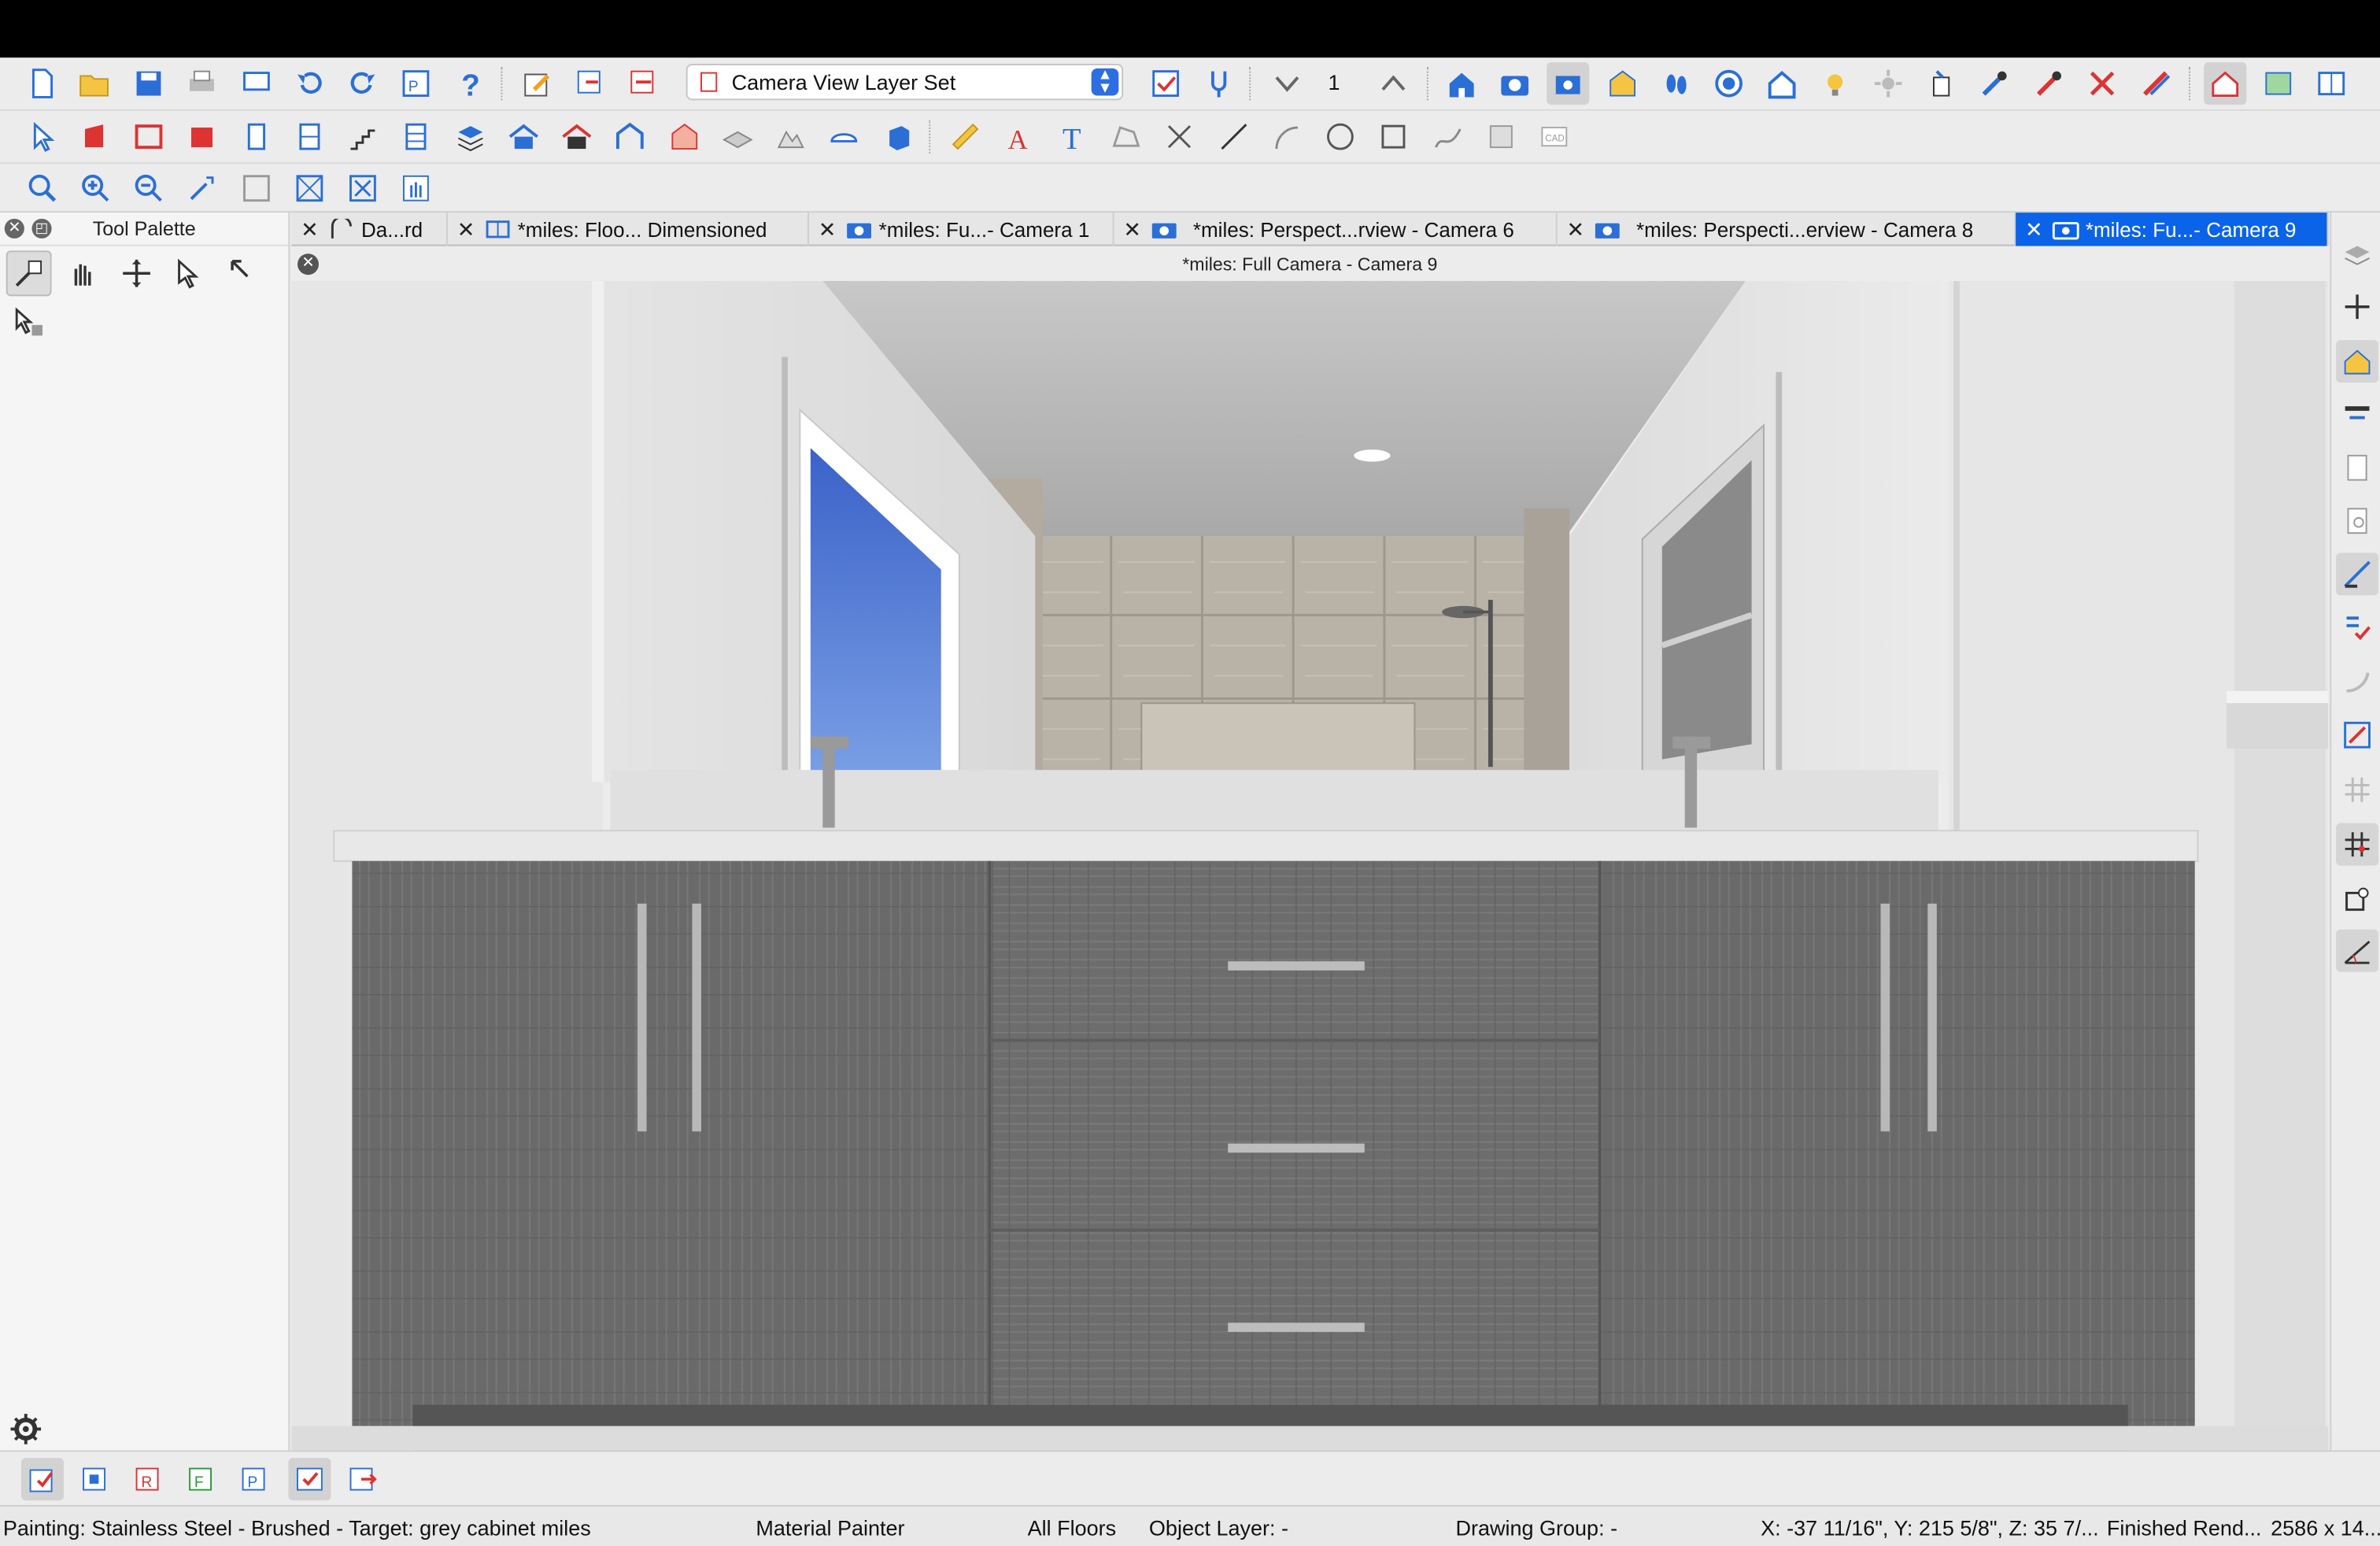 The image size is (2380, 1546). Describe the element at coordinates (1287, 83) in the screenshot. I see `down-one-floor-icon` at that location.